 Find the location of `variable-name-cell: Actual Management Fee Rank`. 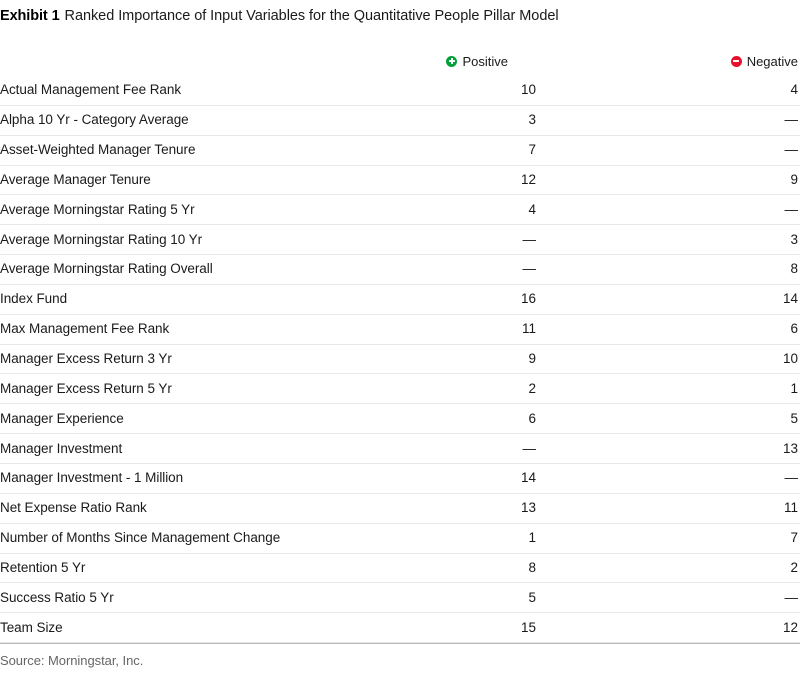

variable-name-cell: Actual Management Fee Rank is located at coordinates (91, 90).